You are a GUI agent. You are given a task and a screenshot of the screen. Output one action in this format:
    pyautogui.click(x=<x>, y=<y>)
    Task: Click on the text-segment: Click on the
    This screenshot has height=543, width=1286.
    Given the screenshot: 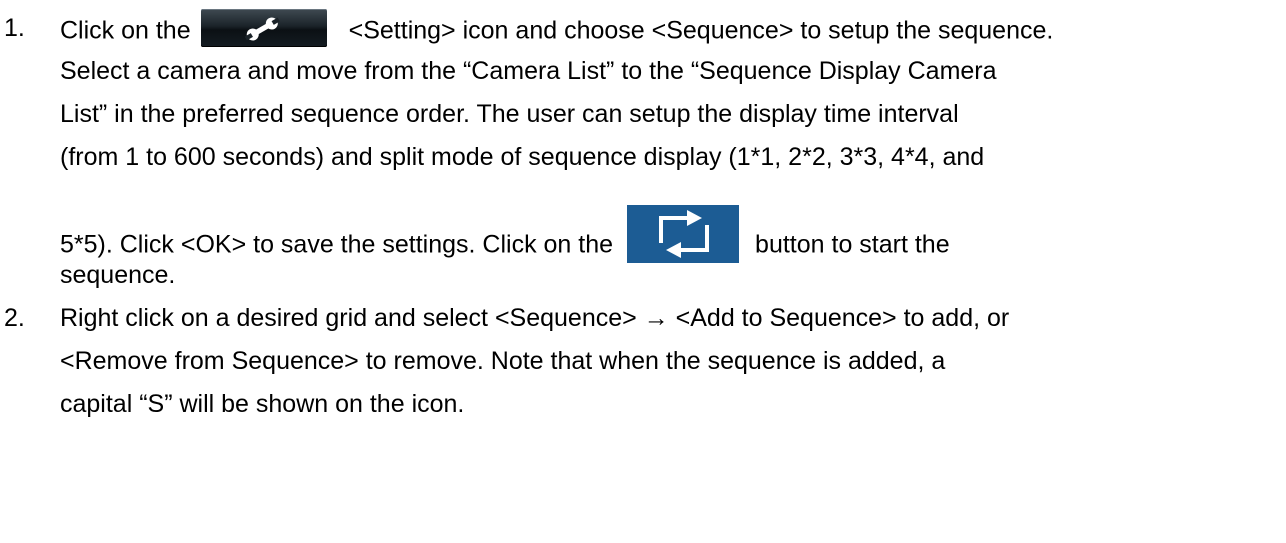 What is the action you would take?
    pyautogui.click(x=125, y=30)
    